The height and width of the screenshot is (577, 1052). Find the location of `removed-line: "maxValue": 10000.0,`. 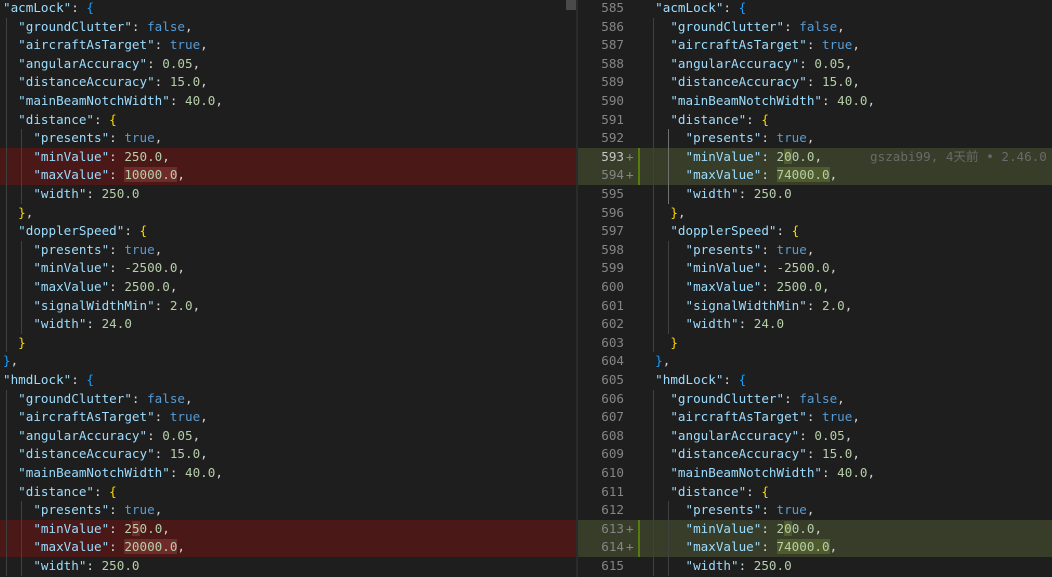

removed-line: "maxValue": 10000.0, is located at coordinates (288, 175).